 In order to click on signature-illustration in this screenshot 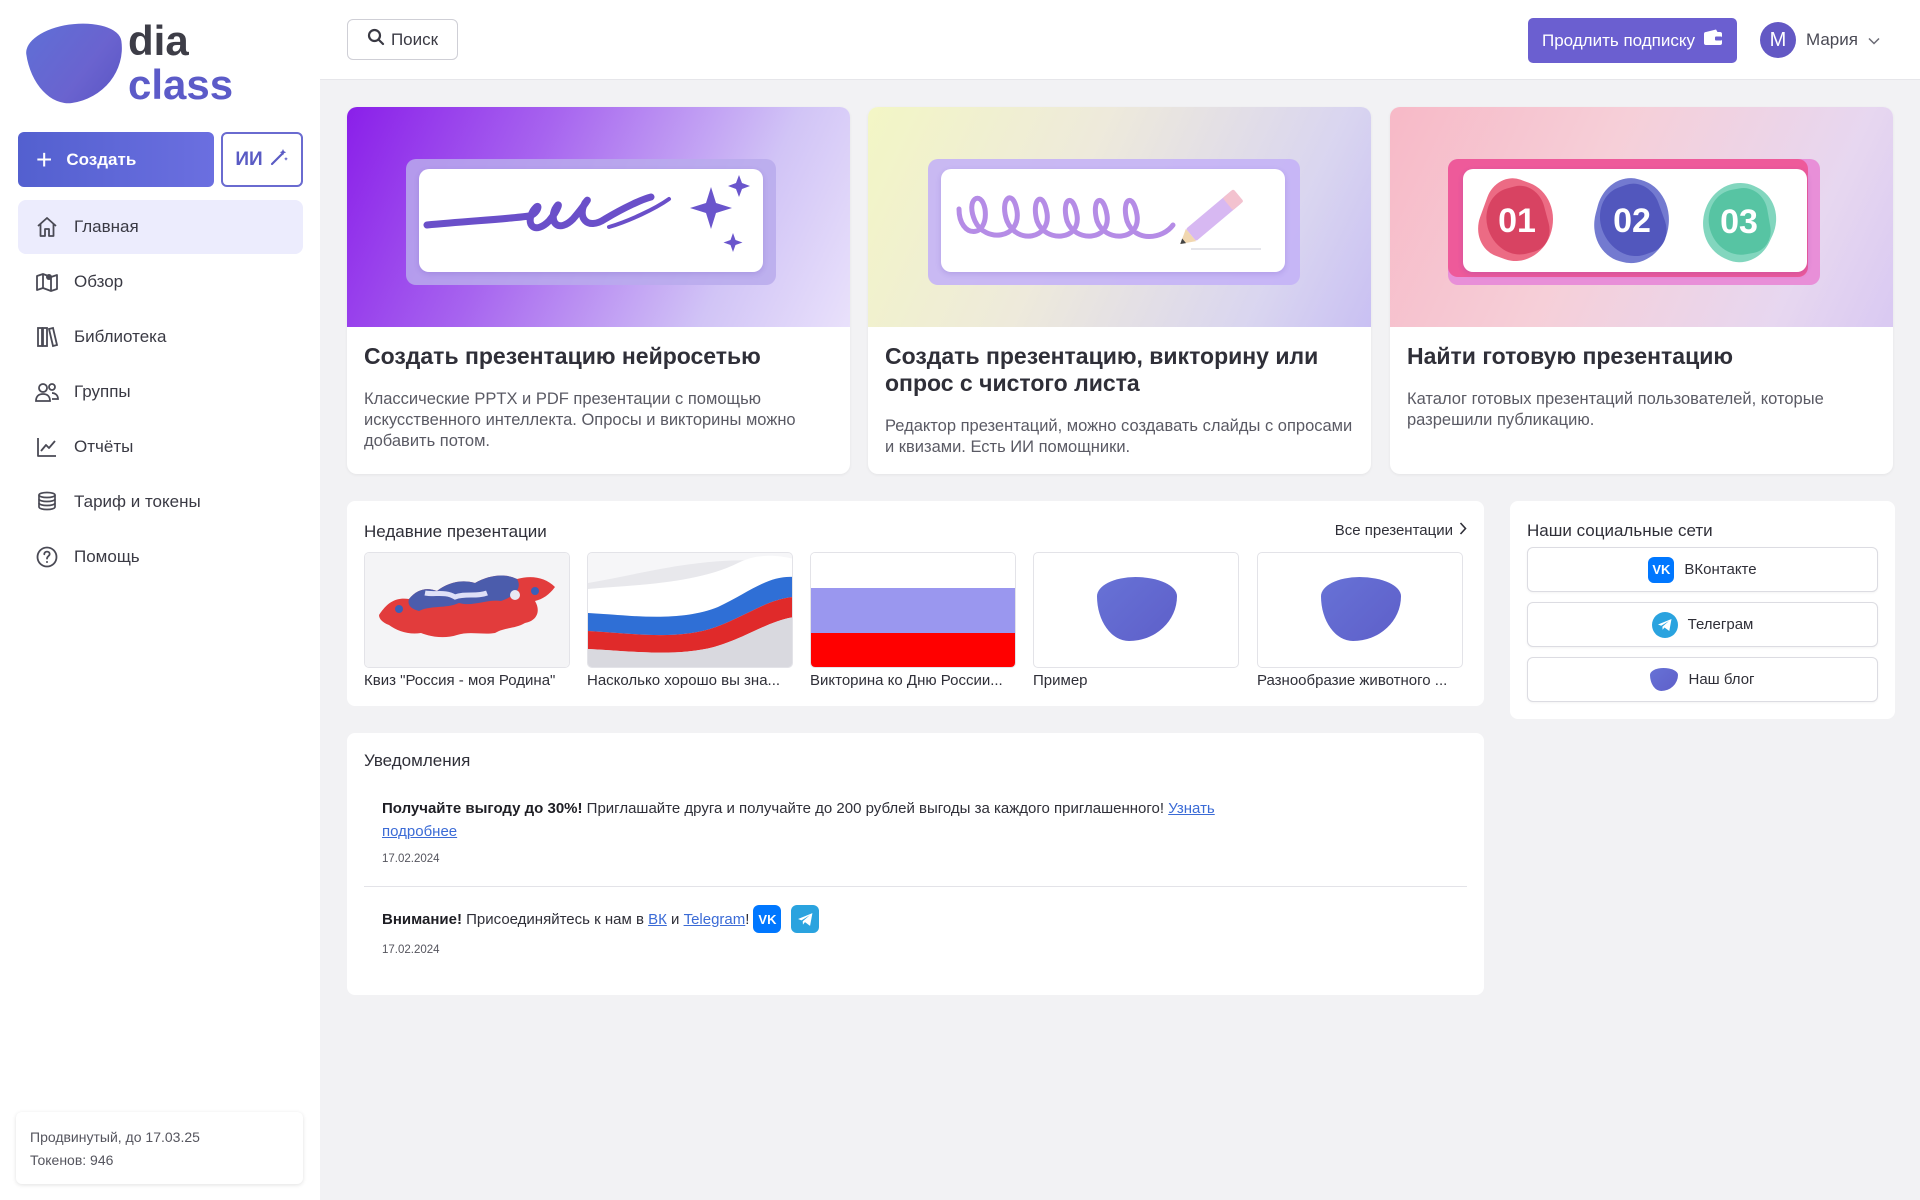, I will do `click(586, 213)`.